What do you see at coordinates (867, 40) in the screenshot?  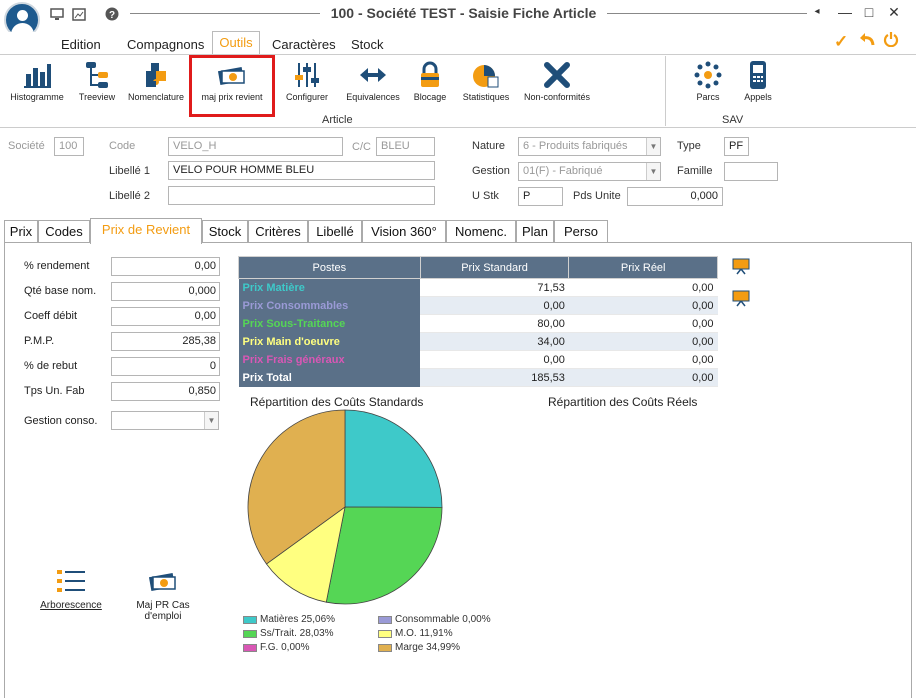 I see `undo-icon` at bounding box center [867, 40].